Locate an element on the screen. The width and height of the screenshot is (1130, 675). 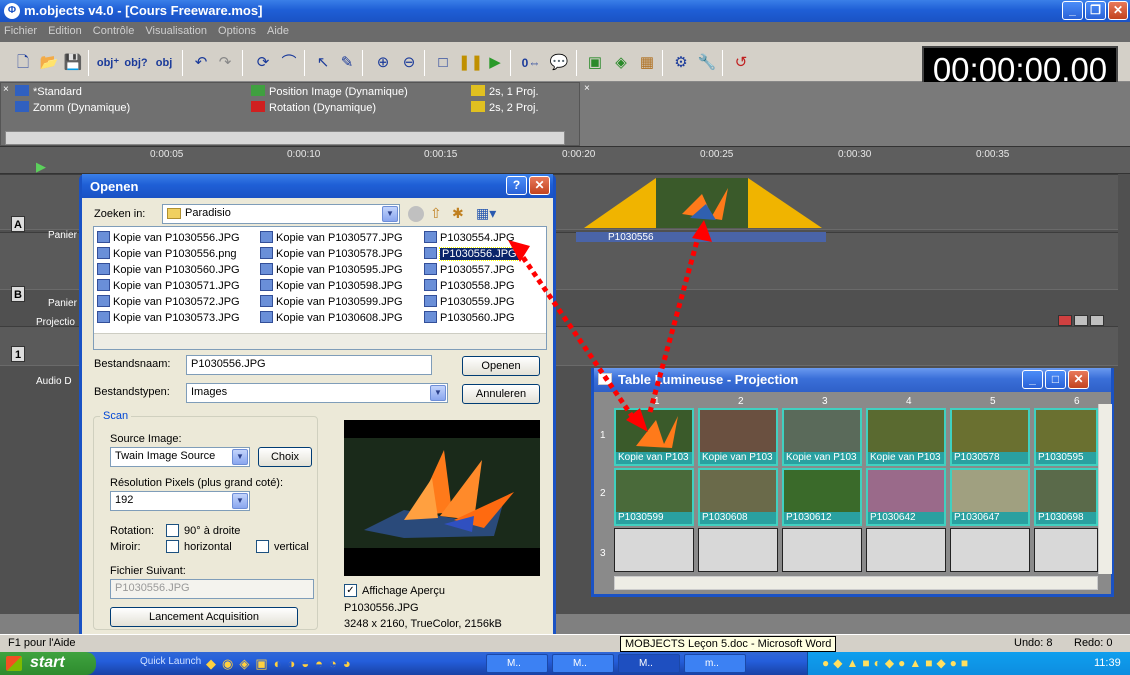
help-button: ? is located at coordinates (516, 185).